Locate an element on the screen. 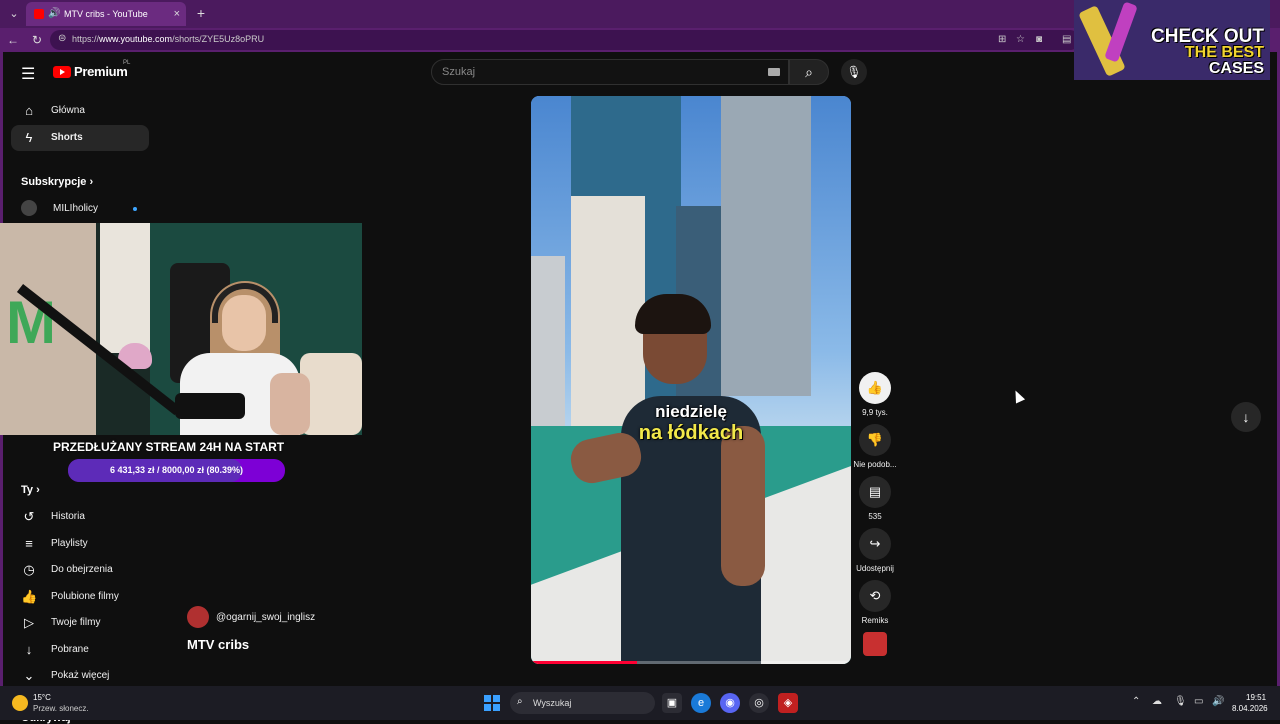 This screenshot has width=1280, height=724. back-button: ← is located at coordinates (13, 40).